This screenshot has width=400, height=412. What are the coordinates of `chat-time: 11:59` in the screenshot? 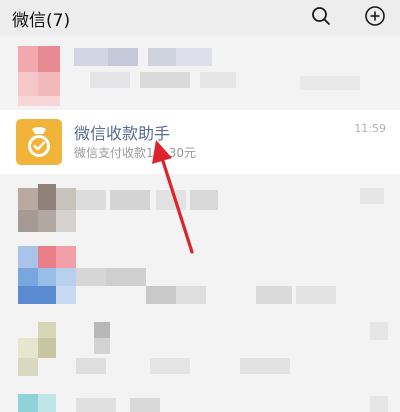 It's located at (370, 128).